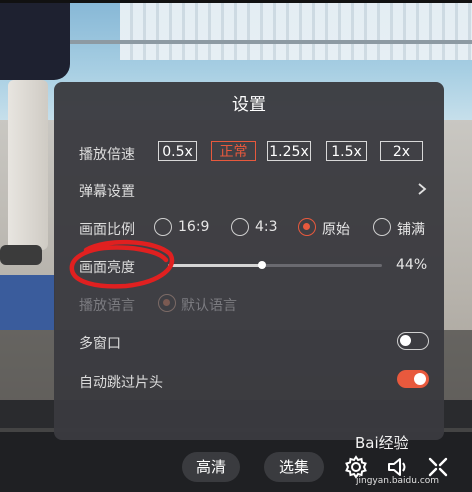  Describe the element at coordinates (107, 230) in the screenshot. I see `aspect-ratio-label: 画面比例` at that location.